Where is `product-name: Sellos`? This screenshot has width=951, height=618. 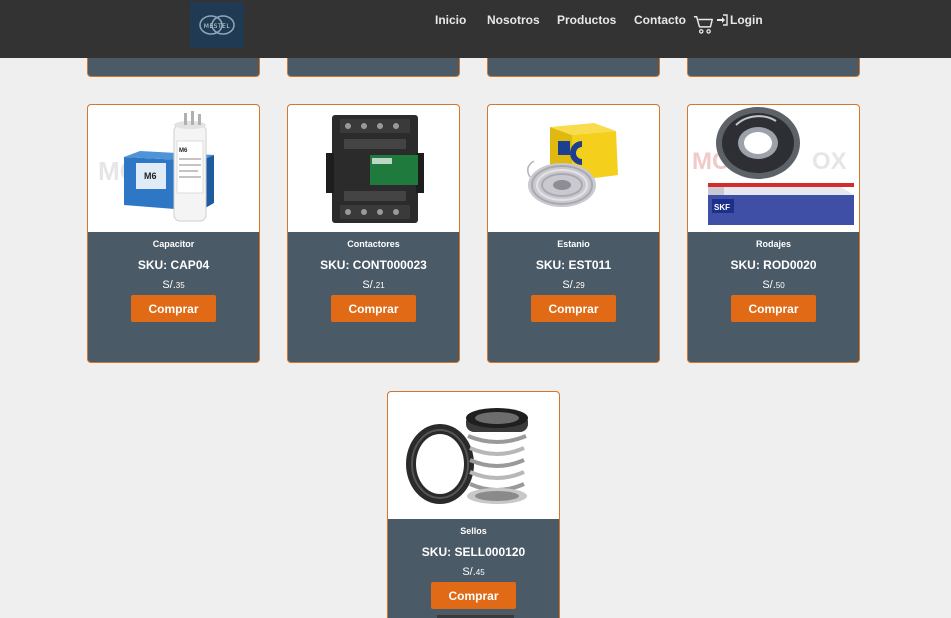 product-name: Sellos is located at coordinates (473, 531).